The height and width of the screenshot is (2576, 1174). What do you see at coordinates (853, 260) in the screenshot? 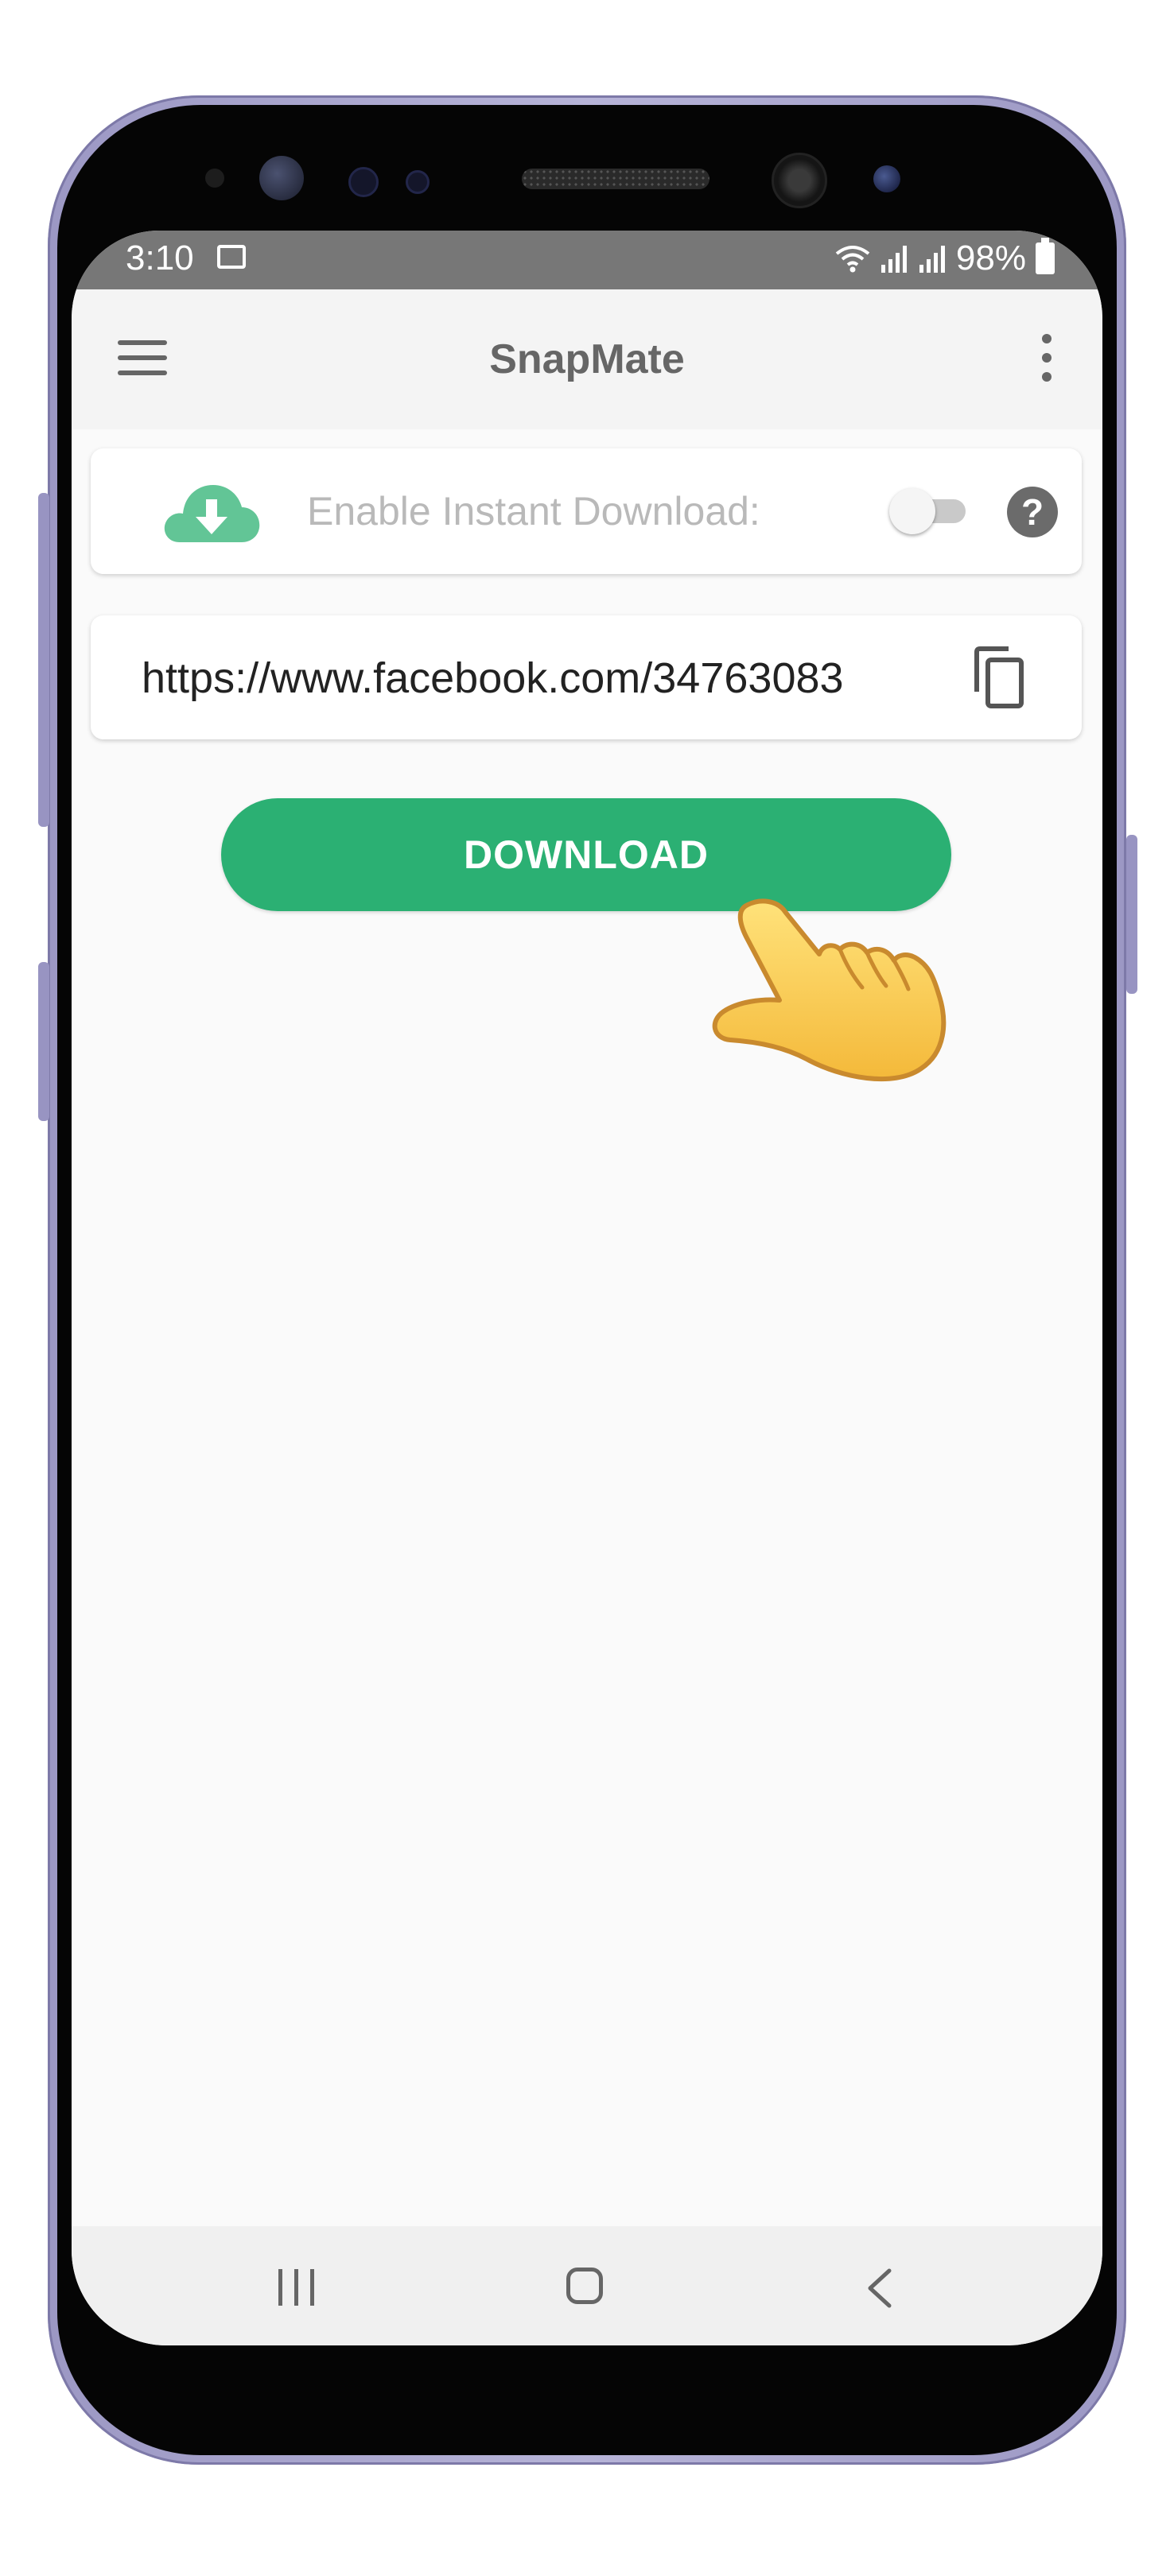
I see `wifi-icon` at bounding box center [853, 260].